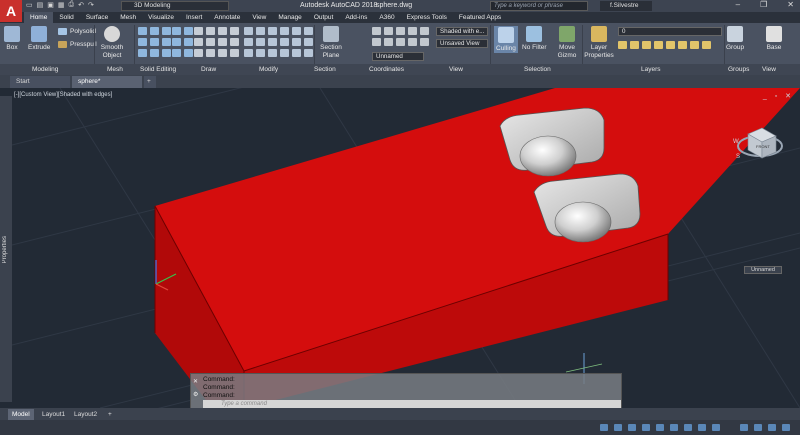 This screenshot has width=800, height=435. Describe the element at coordinates (175, 6) in the screenshot. I see `workspace-select: 3D Modeling` at that location.